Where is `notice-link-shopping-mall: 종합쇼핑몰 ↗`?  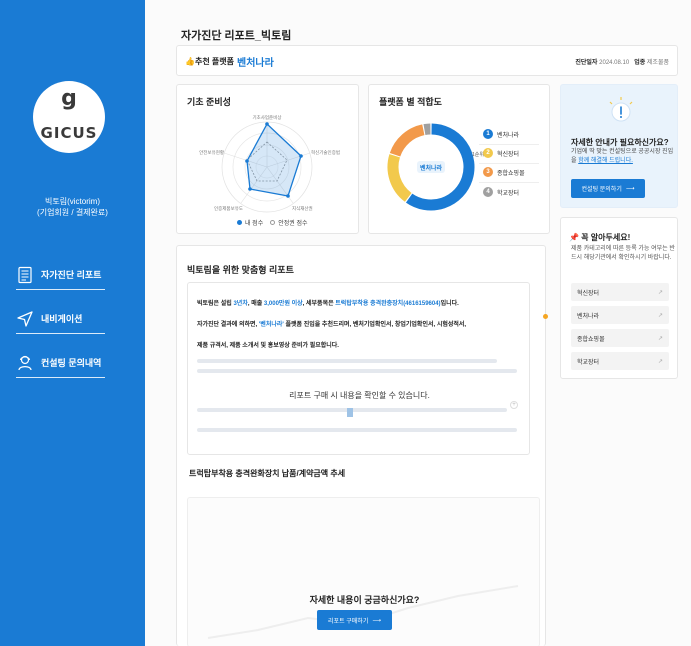 notice-link-shopping-mall: 종합쇼핑몰 ↗ is located at coordinates (620, 338).